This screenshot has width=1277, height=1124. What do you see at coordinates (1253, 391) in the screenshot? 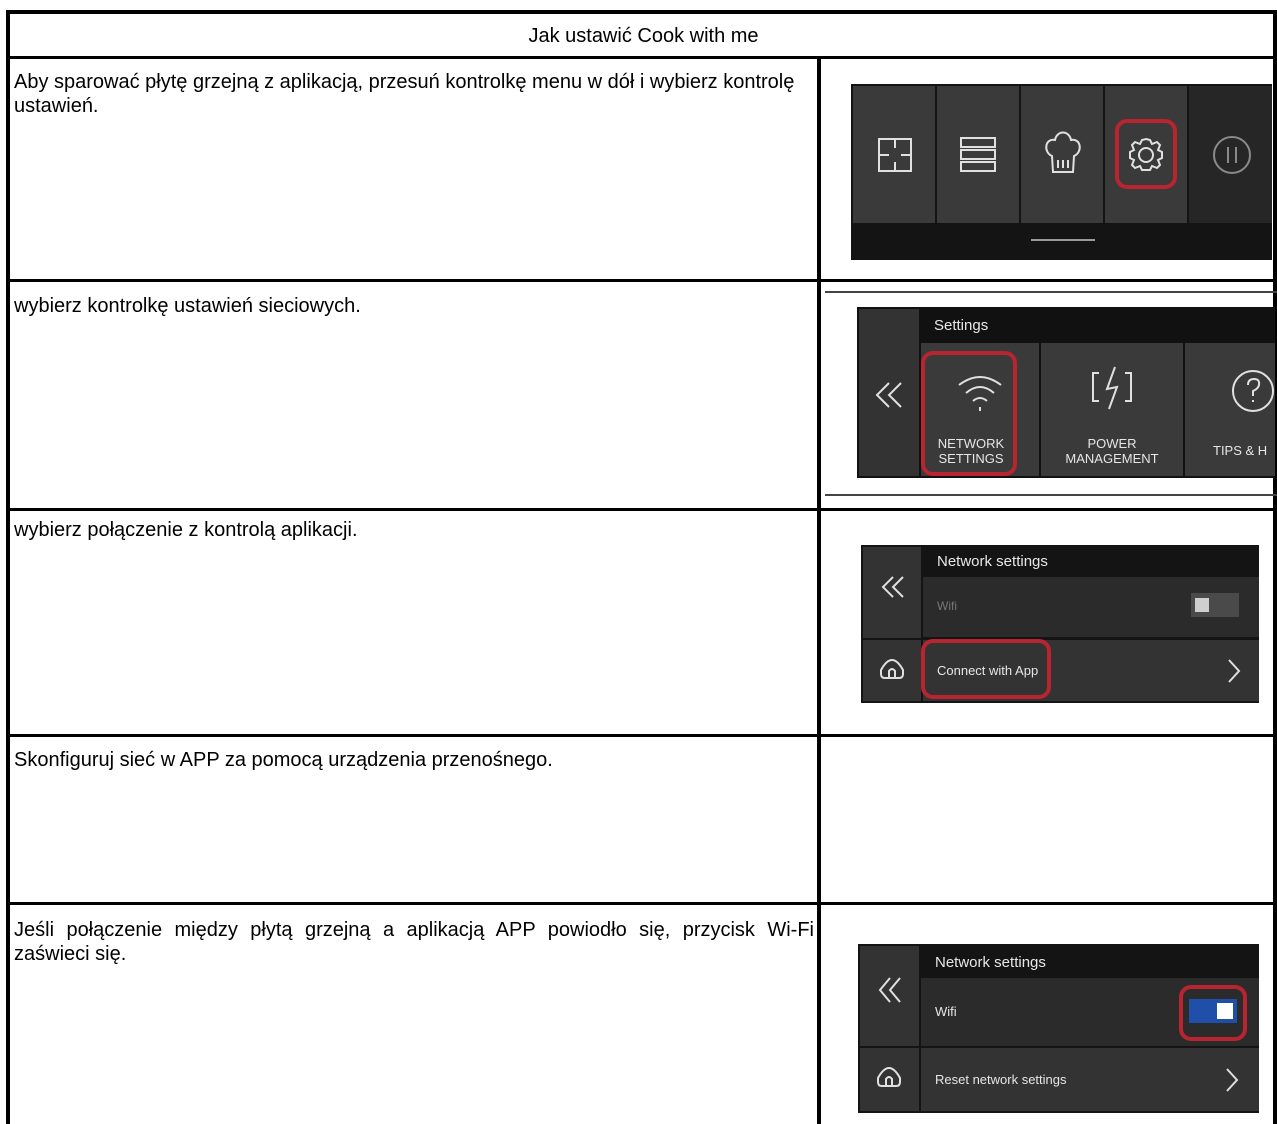
I see `help-icon` at bounding box center [1253, 391].